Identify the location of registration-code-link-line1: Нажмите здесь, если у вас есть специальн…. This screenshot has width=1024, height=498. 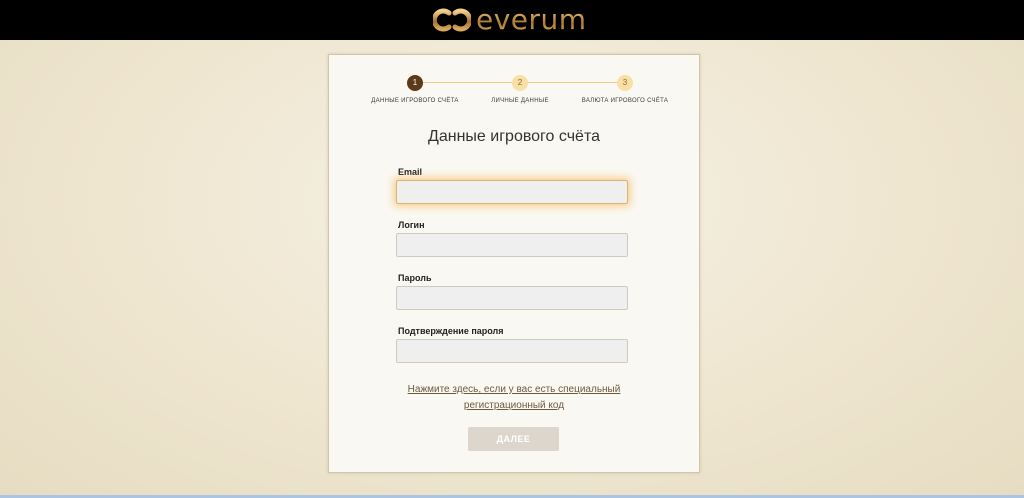
(514, 389).